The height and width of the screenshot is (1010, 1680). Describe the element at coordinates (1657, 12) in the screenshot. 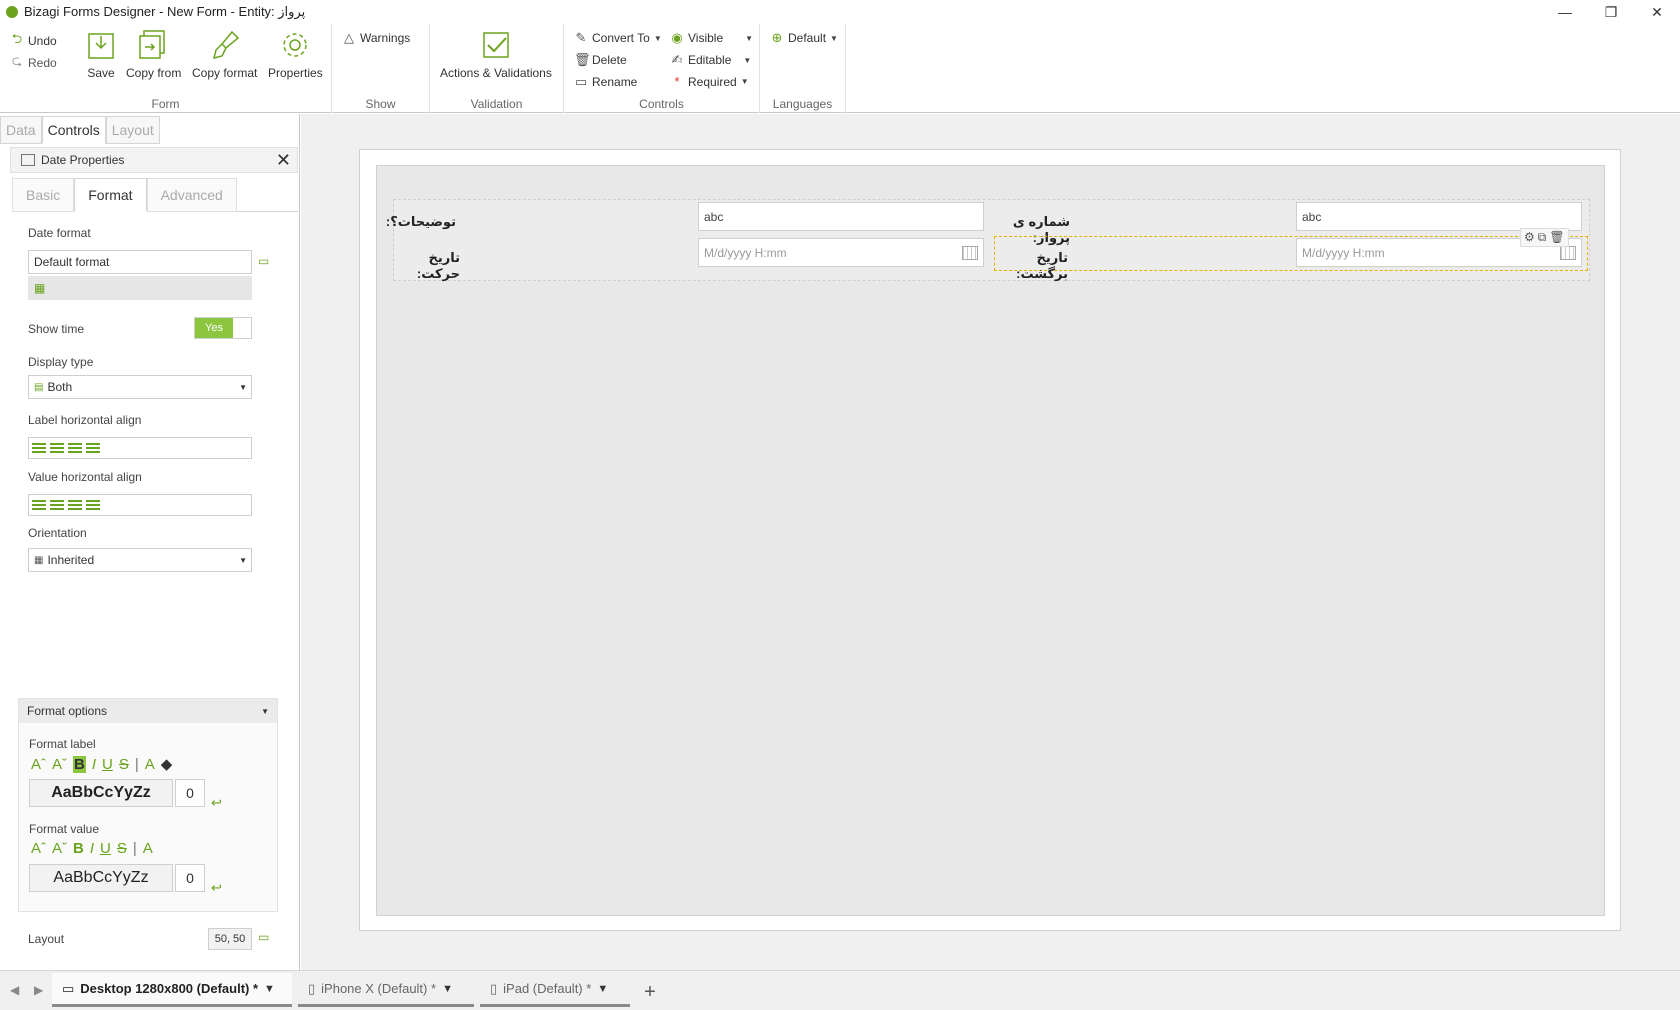

I see `close-window-button: ✕` at that location.